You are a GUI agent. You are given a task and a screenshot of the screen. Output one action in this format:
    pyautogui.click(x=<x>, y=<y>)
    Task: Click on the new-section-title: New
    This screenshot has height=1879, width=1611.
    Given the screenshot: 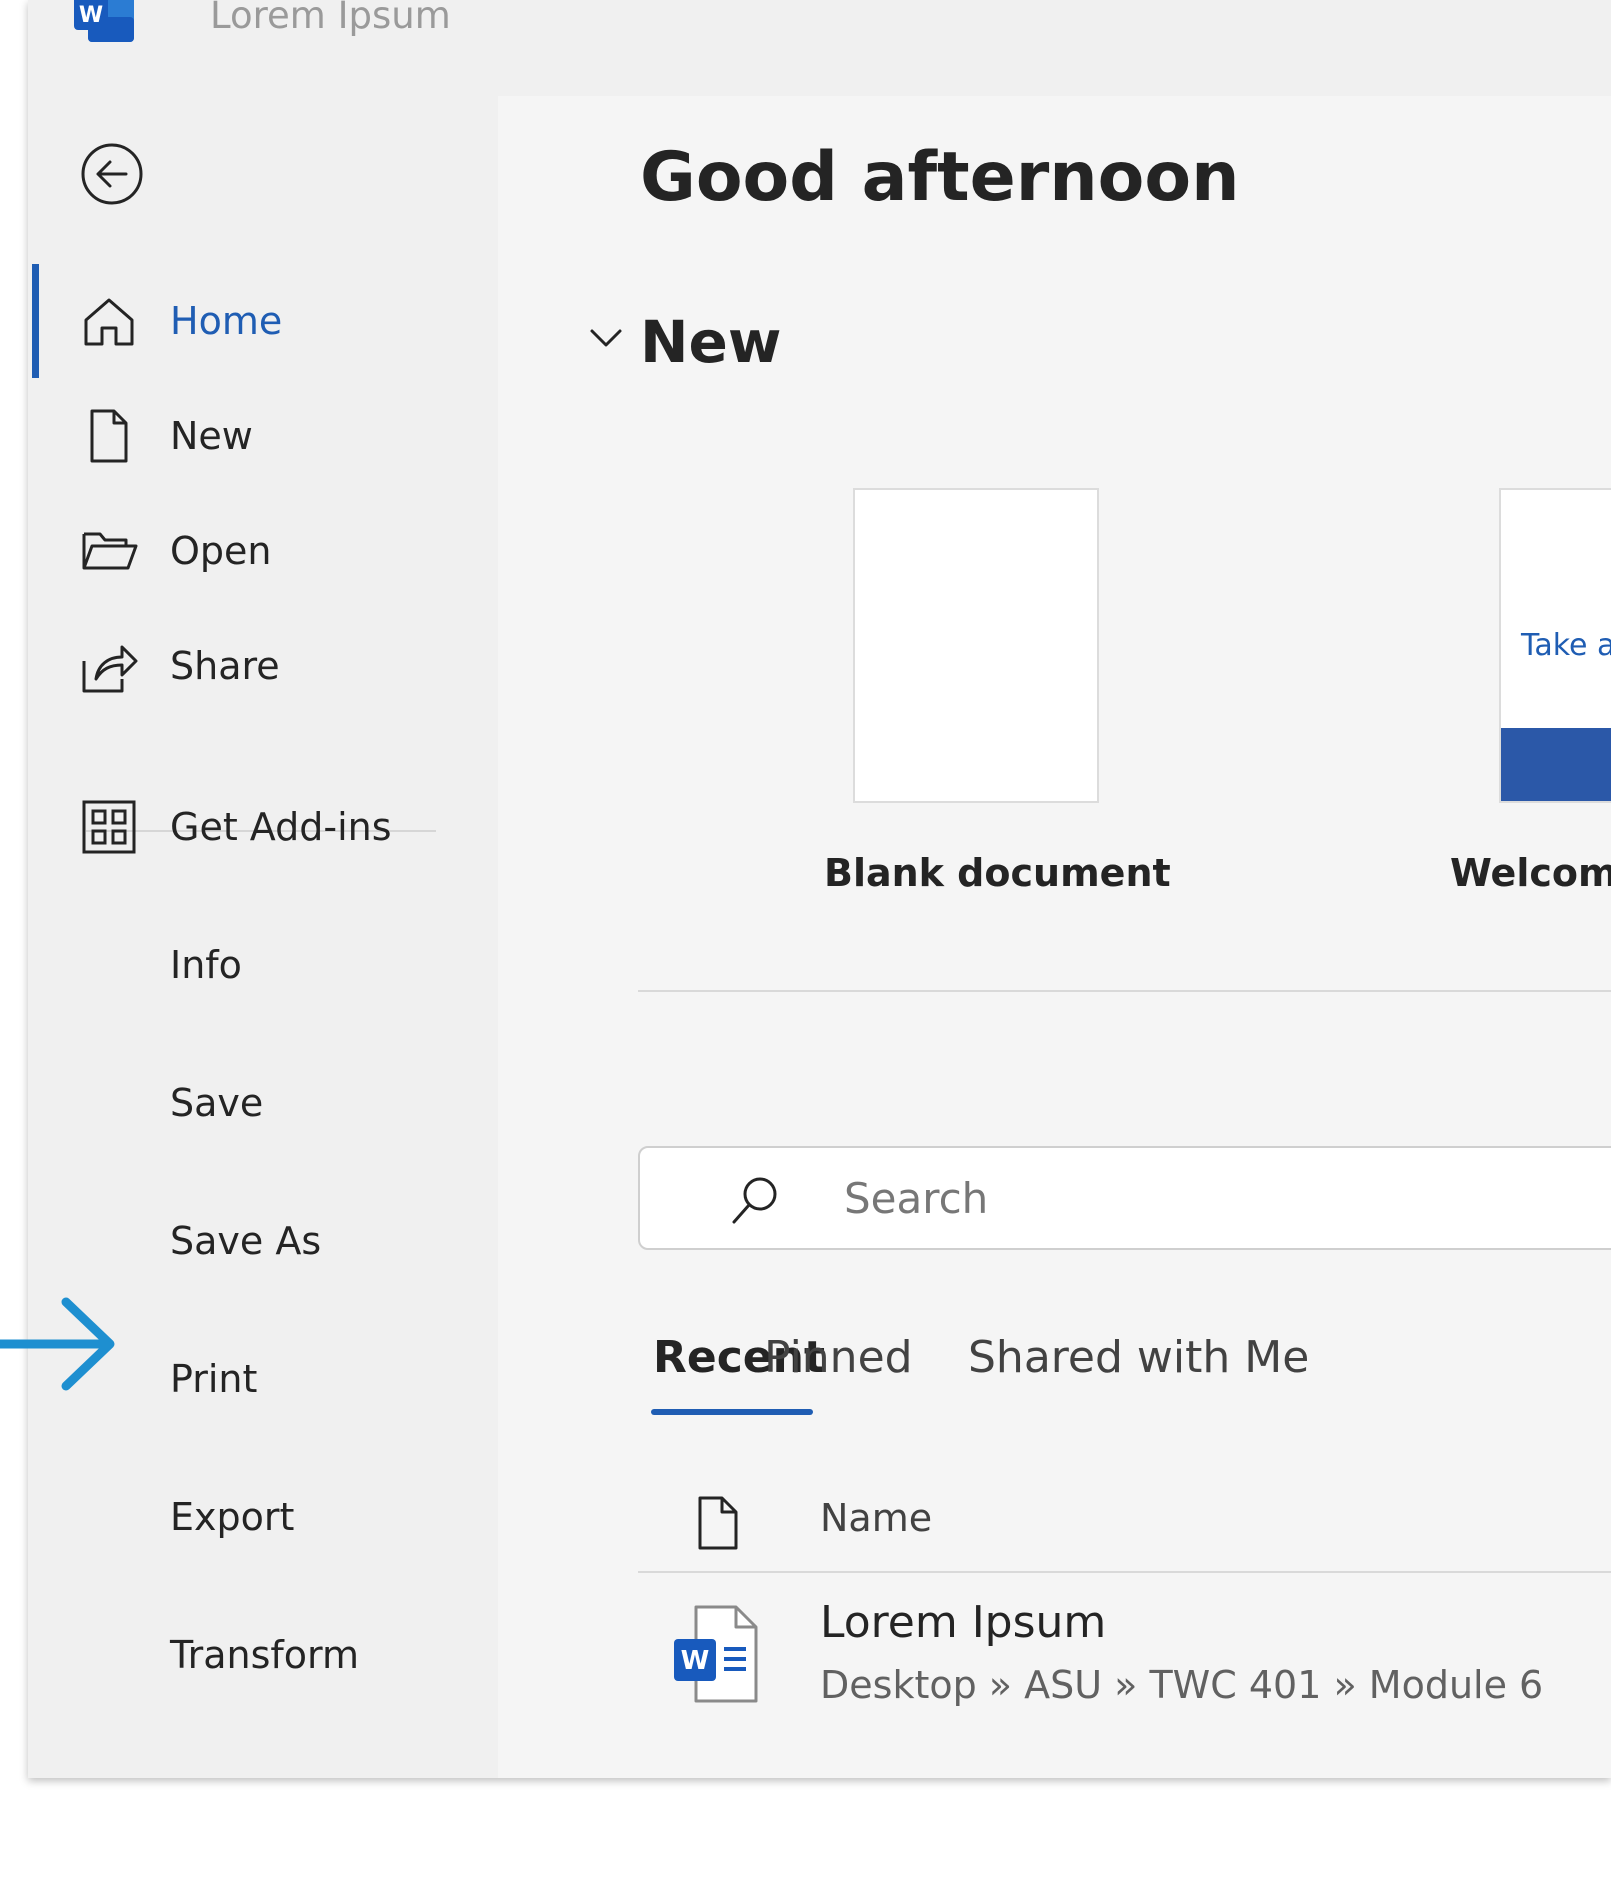 What is the action you would take?
    pyautogui.click(x=711, y=342)
    